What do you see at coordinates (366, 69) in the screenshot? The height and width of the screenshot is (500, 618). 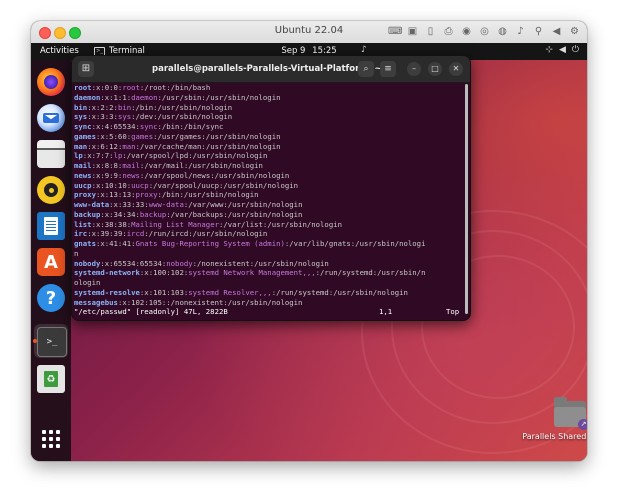 I see `search-button: ⌕` at bounding box center [366, 69].